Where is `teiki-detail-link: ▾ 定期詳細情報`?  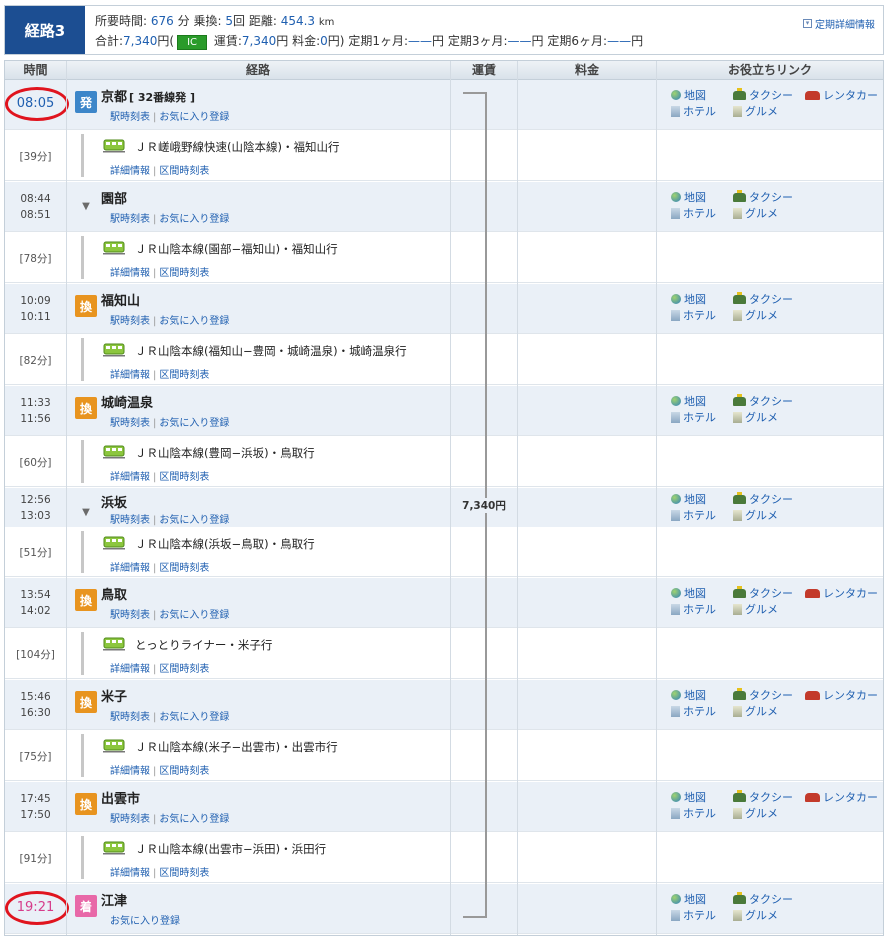
teiki-detail-link: ▾ 定期詳細情報 is located at coordinates (839, 23).